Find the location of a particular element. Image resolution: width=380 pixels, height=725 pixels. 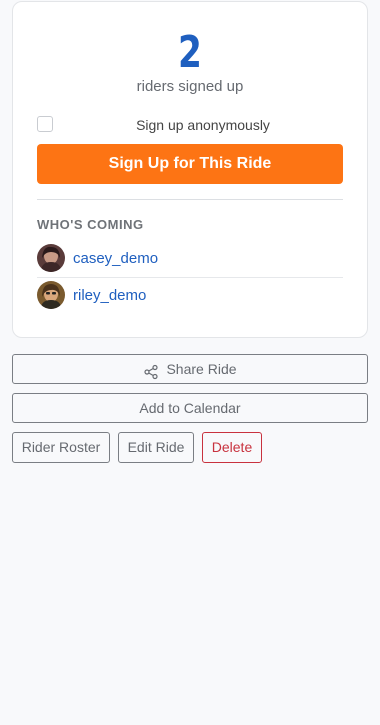

edit-ride-button: Edit Ride is located at coordinates (156, 447).